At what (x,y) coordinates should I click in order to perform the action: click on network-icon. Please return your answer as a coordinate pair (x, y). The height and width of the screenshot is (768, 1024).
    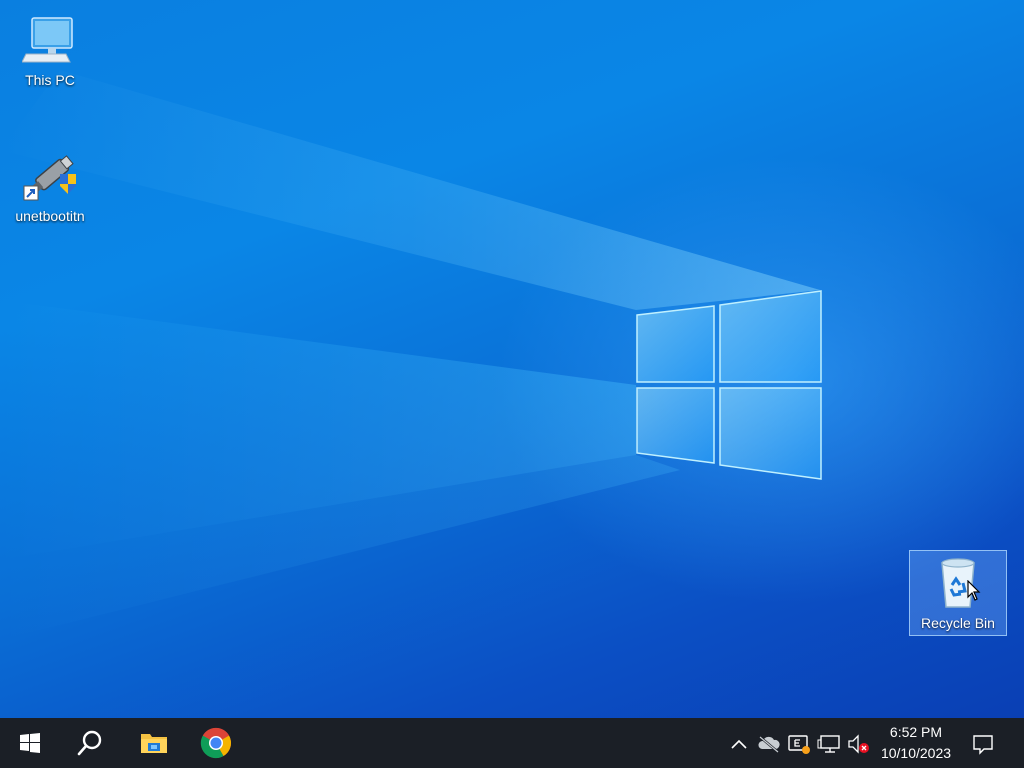
    Looking at the image, I should click on (828, 744).